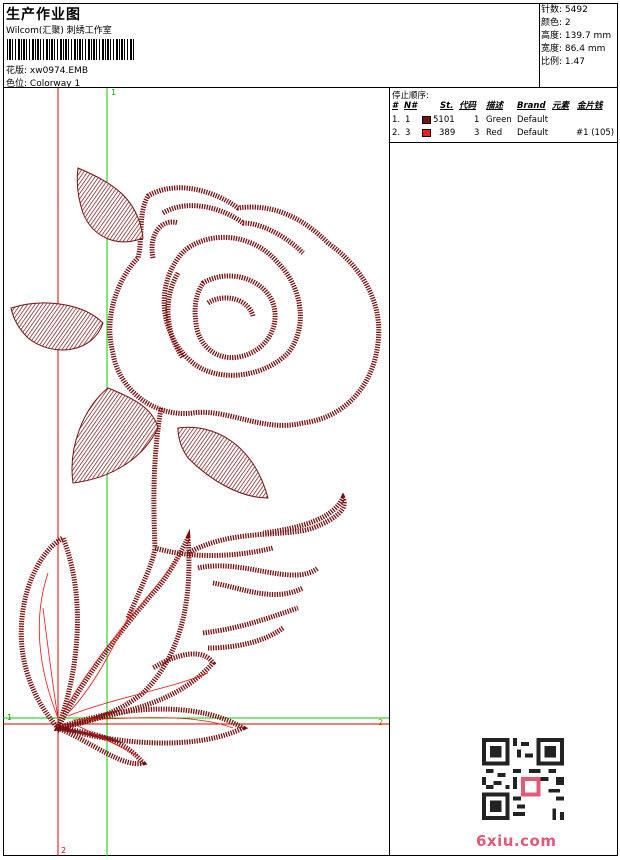 The width and height of the screenshot is (620, 860). Describe the element at coordinates (556, 23) in the screenshot. I see `stat-colors: 颜色: 2` at that location.